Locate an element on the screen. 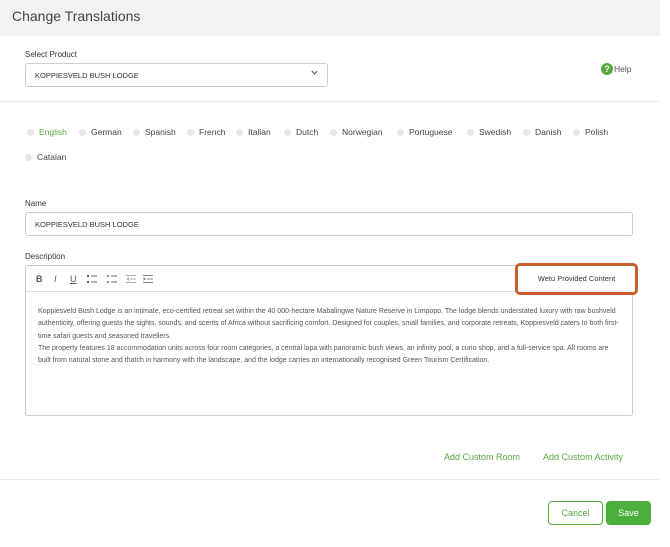  ordered-list-button is located at coordinates (92, 279).